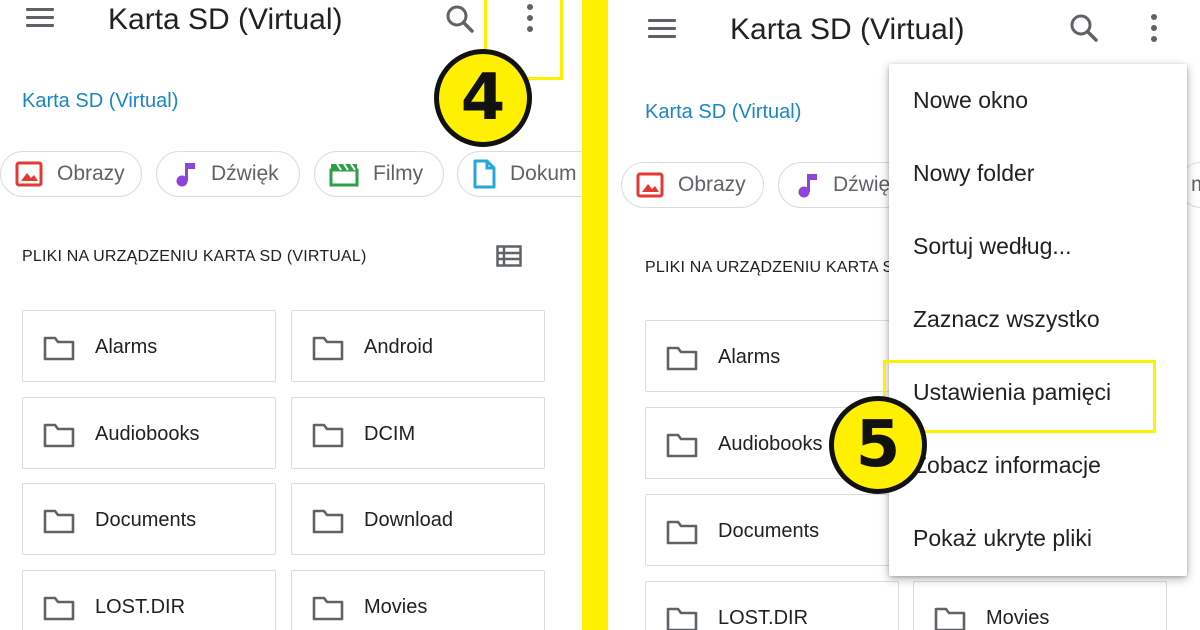 Image resolution: width=1200 pixels, height=630 pixels. Describe the element at coordinates (1006, 319) in the screenshot. I see `menu-item-select-all: Zaznacz wszystko` at that location.